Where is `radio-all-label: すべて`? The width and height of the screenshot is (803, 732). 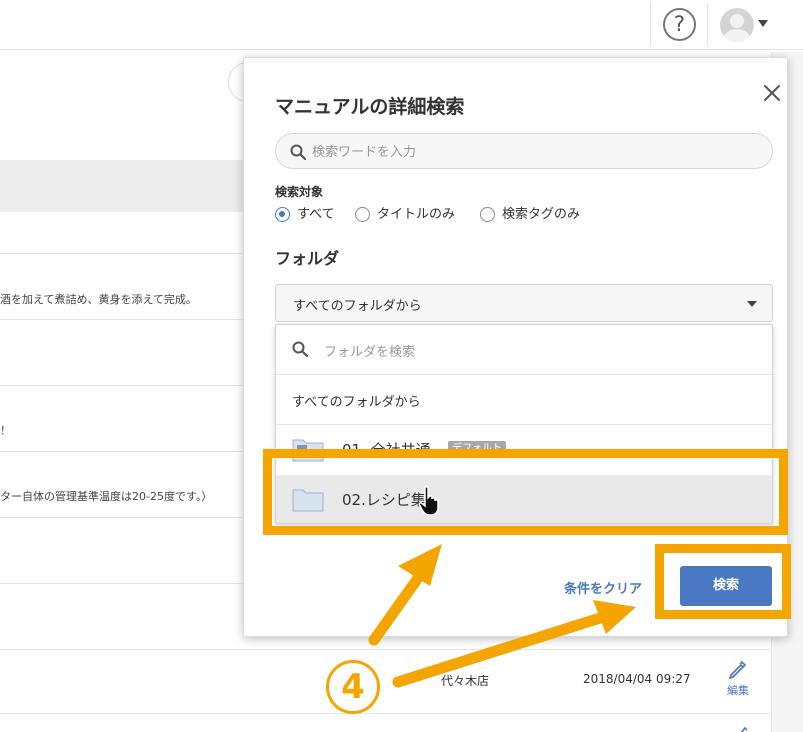
radio-all-label: すべて is located at coordinates (316, 215).